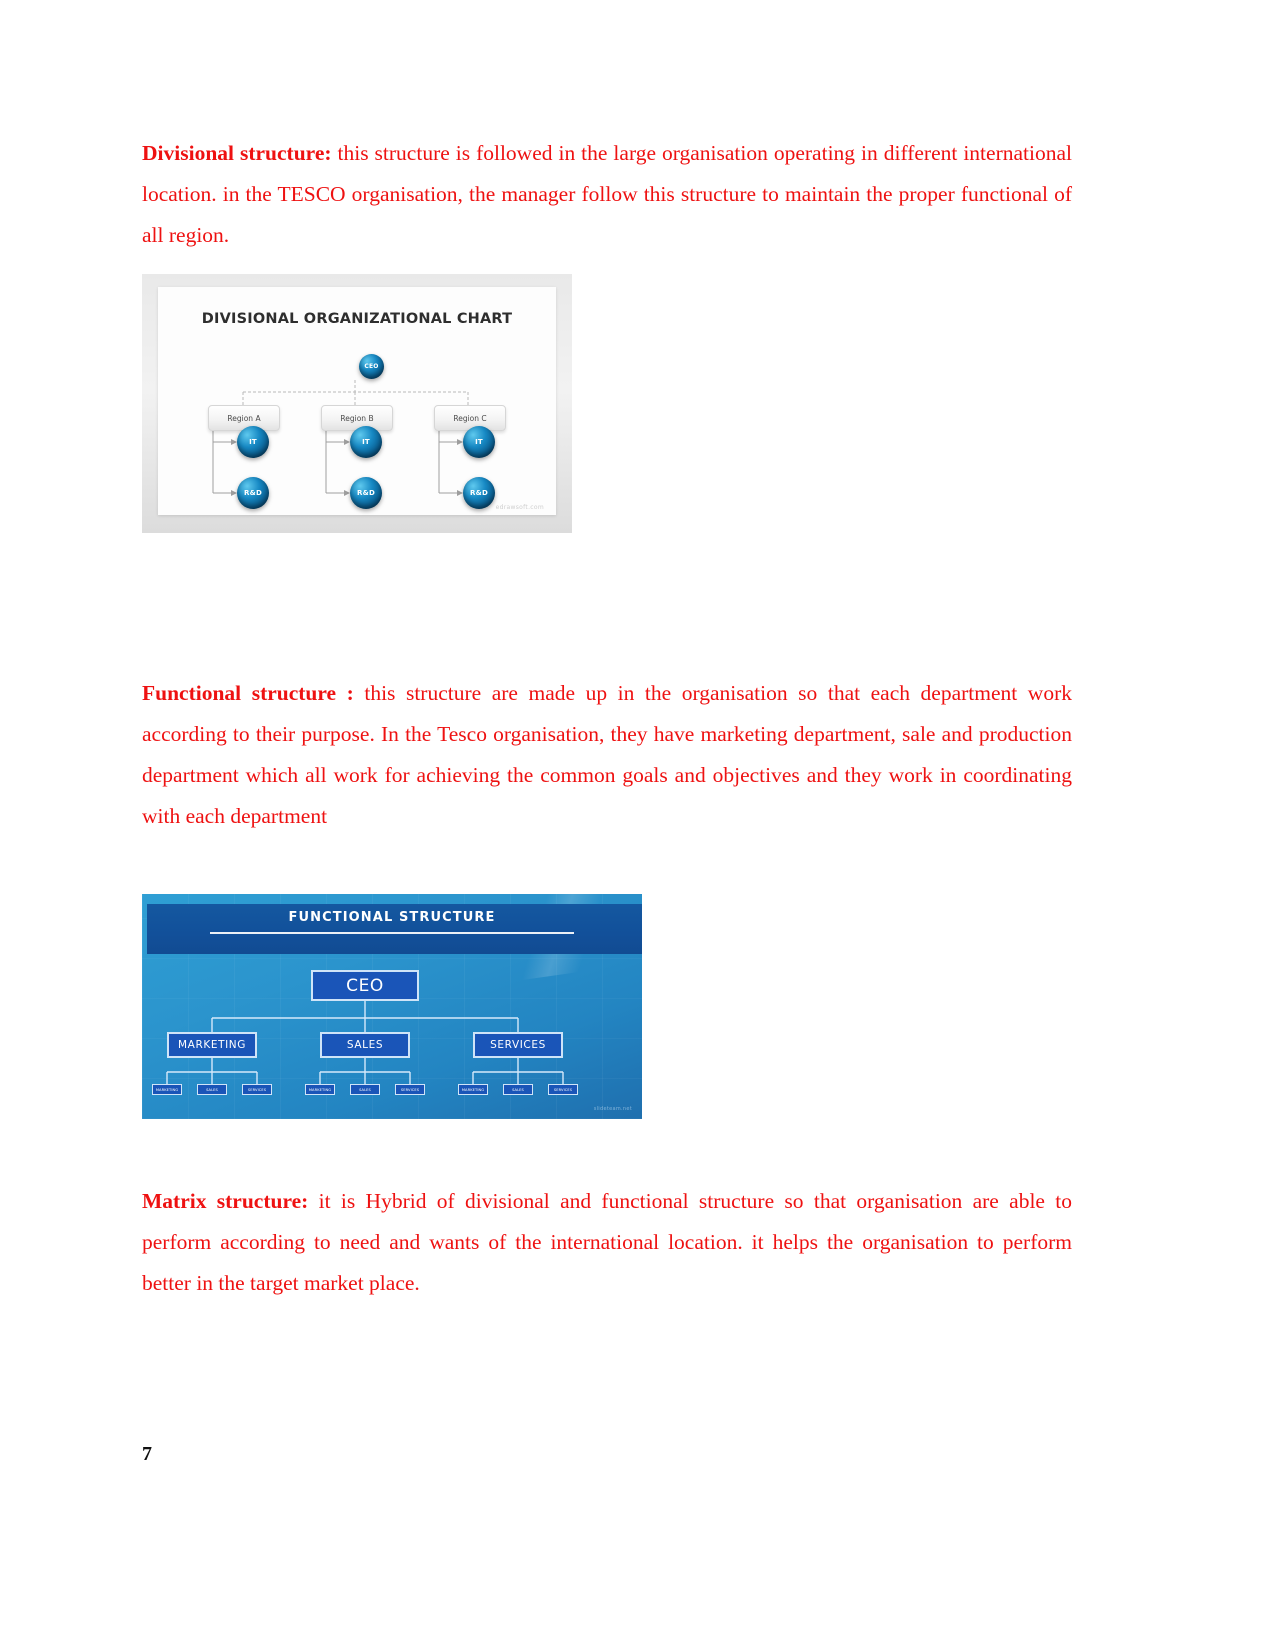 This screenshot has height=1651, width=1275. I want to click on node-rd-region-c: R&D, so click(479, 493).